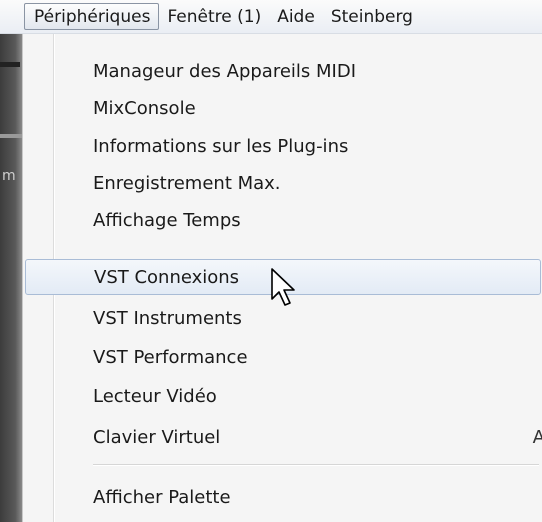 Image resolution: width=542 pixels, height=522 pixels. I want to click on menu-item-clavier-virtuel: Clavier Virtuel A, so click(283, 437).